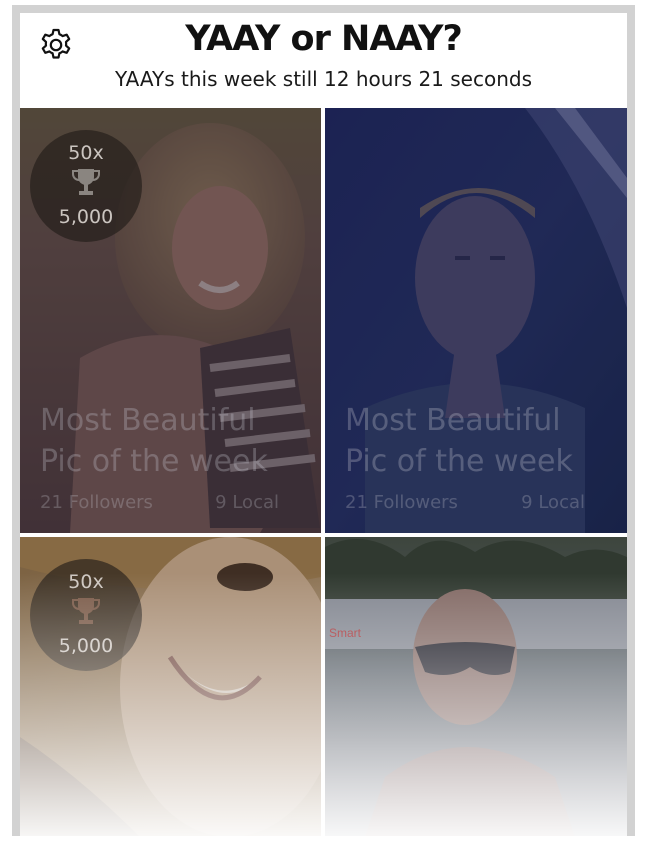  I want to click on page-title: YAAY or NAAY?, so click(324, 39).